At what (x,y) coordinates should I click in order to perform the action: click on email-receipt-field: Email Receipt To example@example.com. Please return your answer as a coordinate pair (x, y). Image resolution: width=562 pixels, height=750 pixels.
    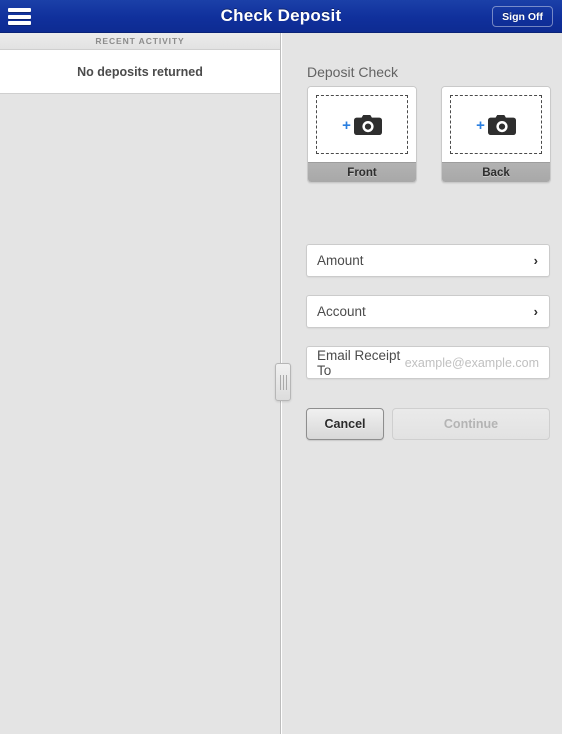
    Looking at the image, I should click on (428, 362).